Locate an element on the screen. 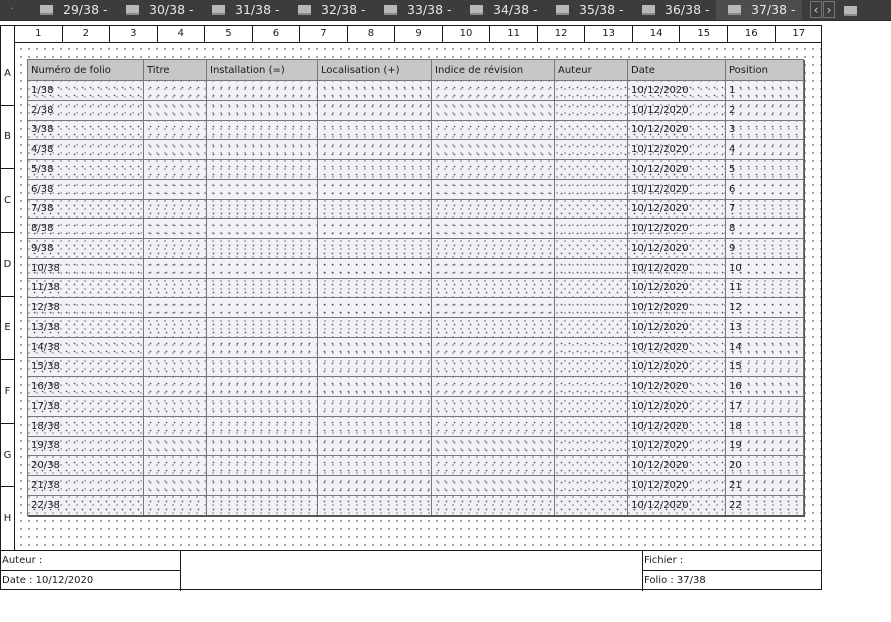 Image resolution: width=891 pixels, height=622 pixels. tab-folio: 34/38 - is located at coordinates (501, 10).